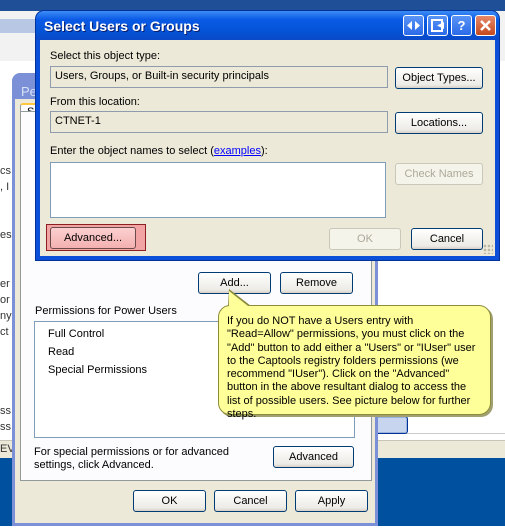 The height and width of the screenshot is (531, 505). What do you see at coordinates (219, 122) in the screenshot?
I see `location-field: CTNET-1` at bounding box center [219, 122].